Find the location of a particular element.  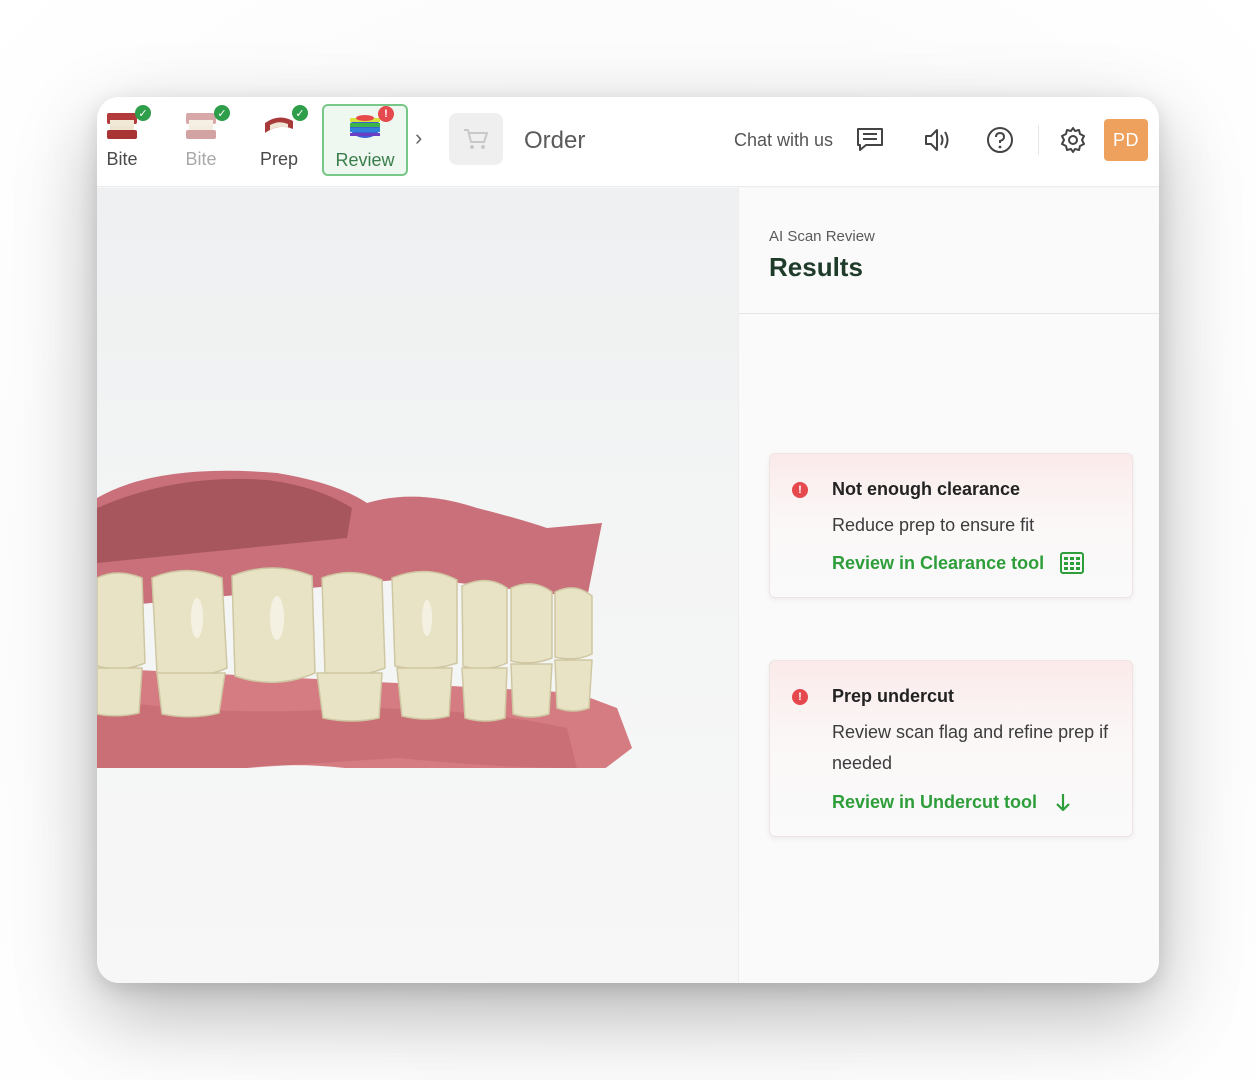

result-title: Prep undercut is located at coordinates (893, 696).